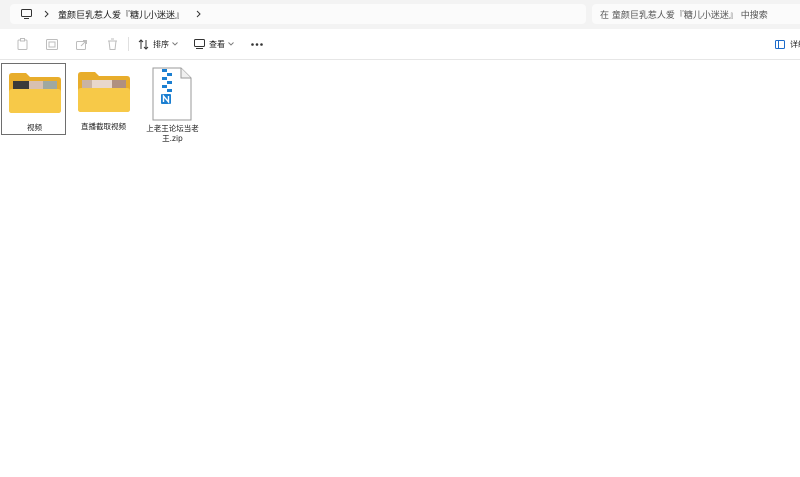 The height and width of the screenshot is (477, 800). What do you see at coordinates (787, 44) in the screenshot?
I see `details-pane-button: 详细` at bounding box center [787, 44].